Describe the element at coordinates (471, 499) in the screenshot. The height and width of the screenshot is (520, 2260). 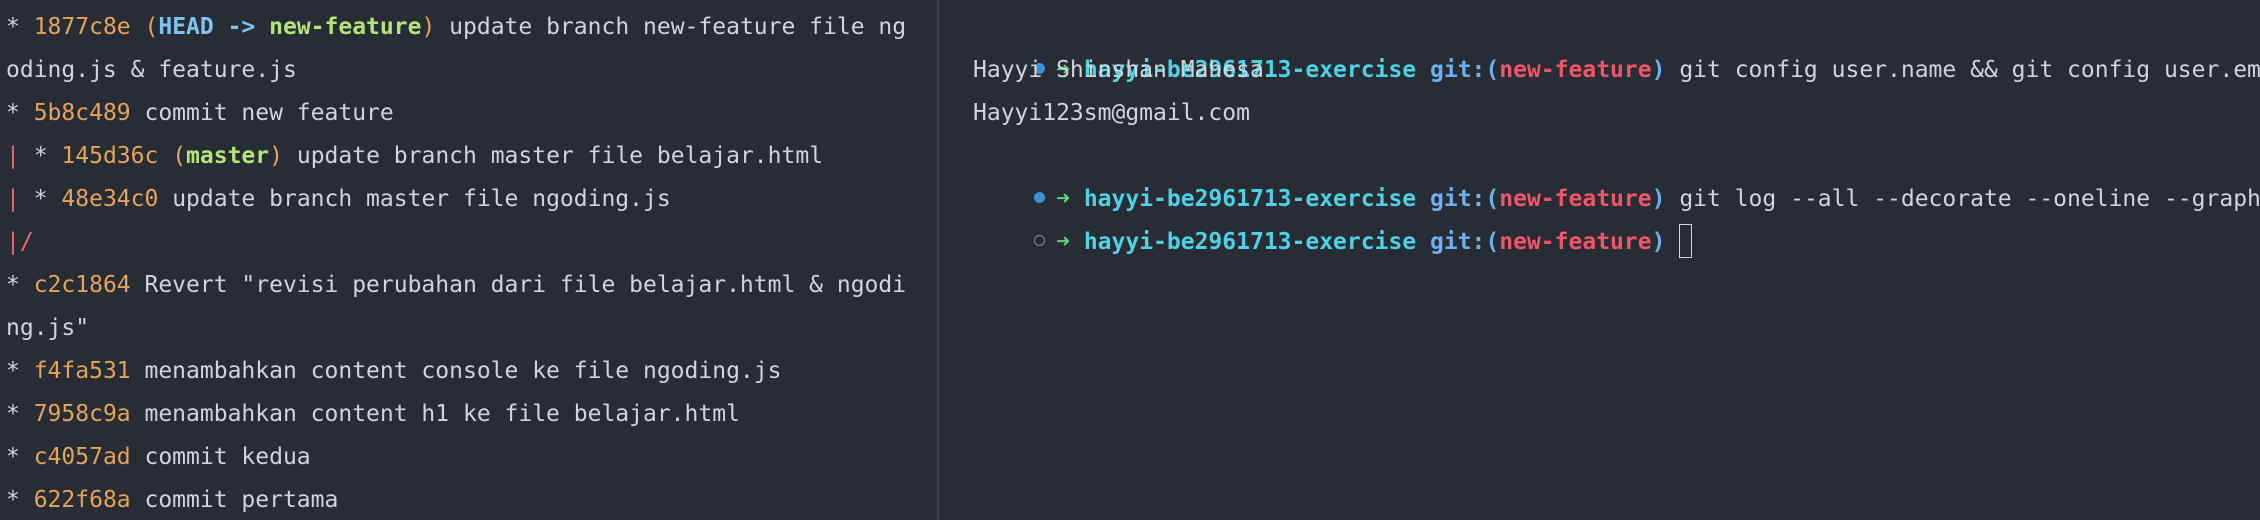
I see `log-line: * 622f68a commit pertama` at that location.